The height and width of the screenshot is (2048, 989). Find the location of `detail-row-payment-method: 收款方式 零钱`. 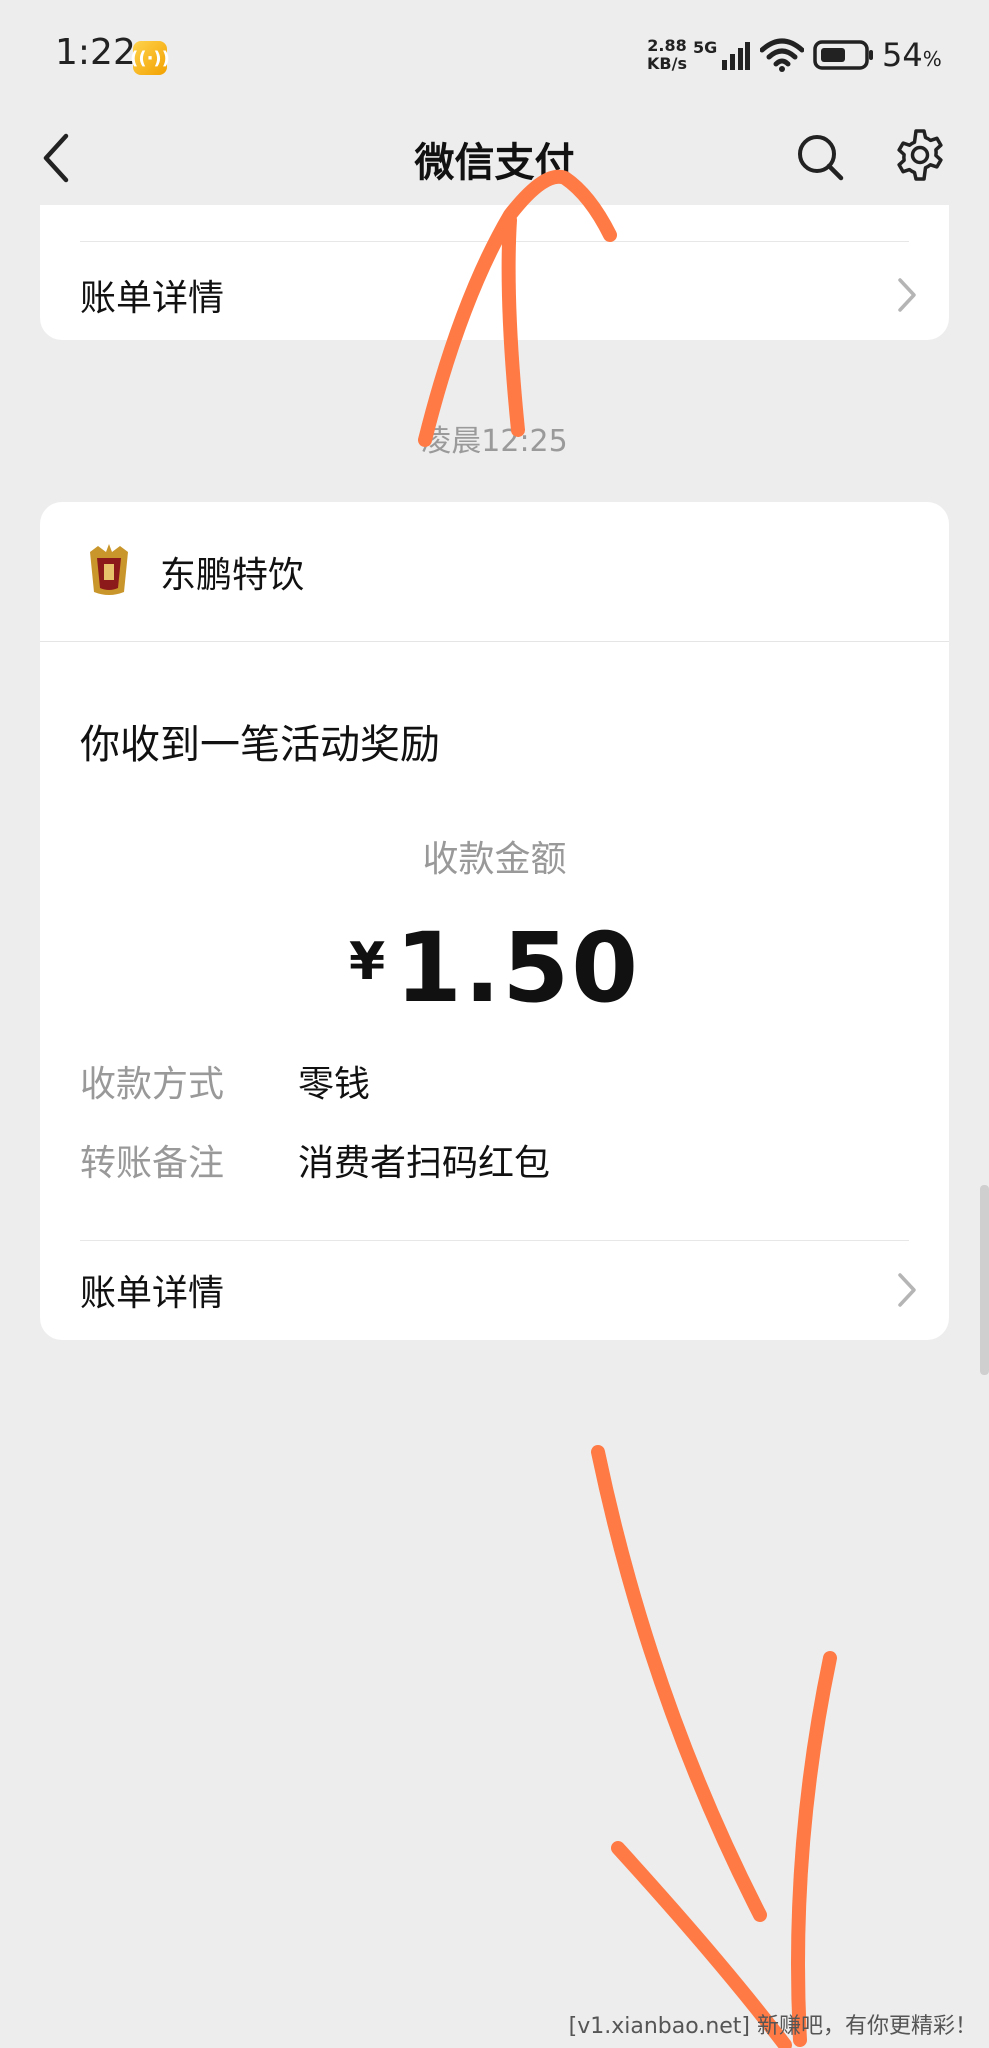

detail-row-payment-method: 收款方式 零钱 is located at coordinates (225, 1081).